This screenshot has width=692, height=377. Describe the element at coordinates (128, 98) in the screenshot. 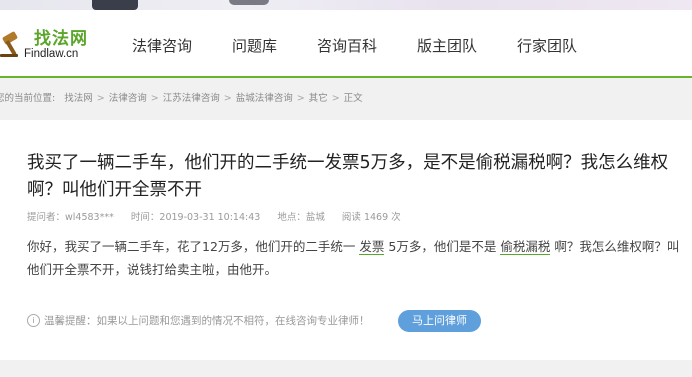

I see `breadcrumb-link-legal-consult: 法律咨询` at that location.